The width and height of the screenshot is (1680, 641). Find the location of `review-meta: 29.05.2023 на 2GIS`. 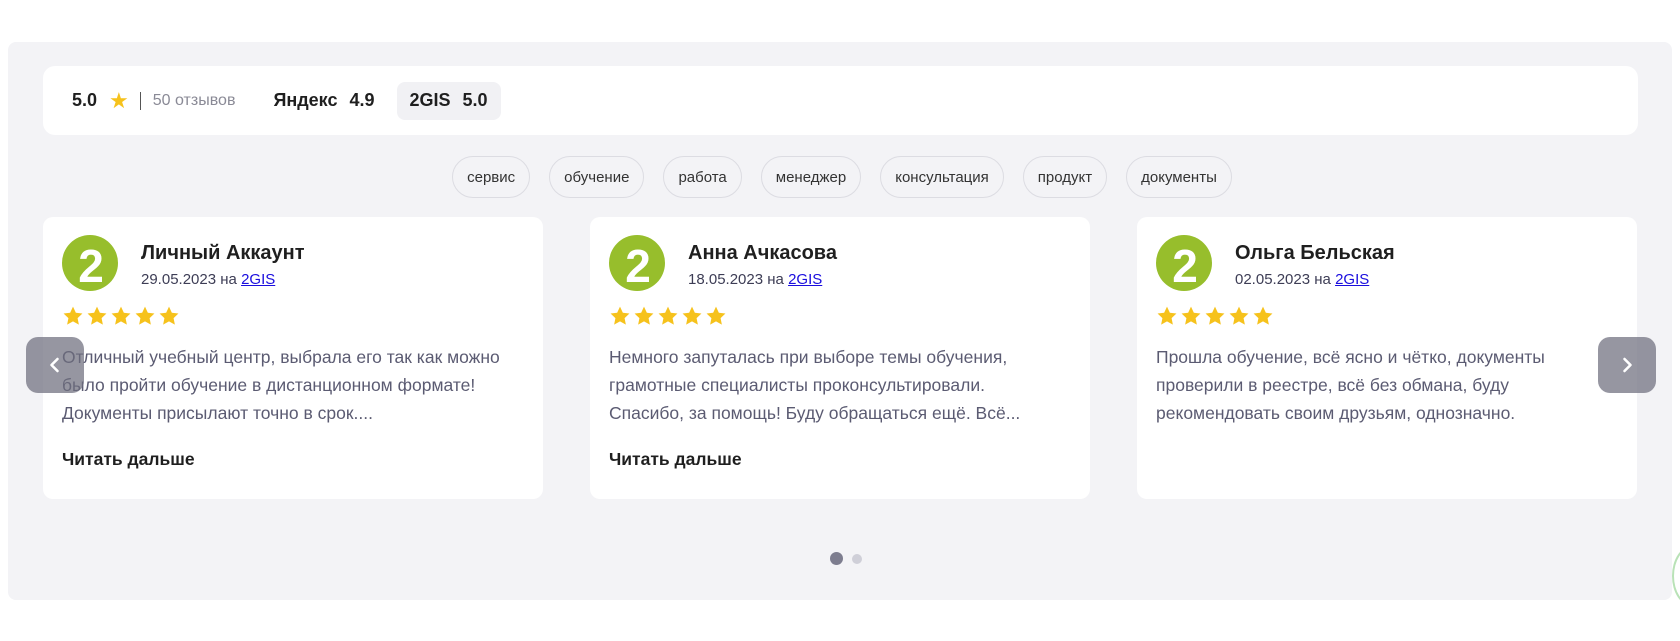

review-meta: 29.05.2023 на 2GIS is located at coordinates (208, 279).